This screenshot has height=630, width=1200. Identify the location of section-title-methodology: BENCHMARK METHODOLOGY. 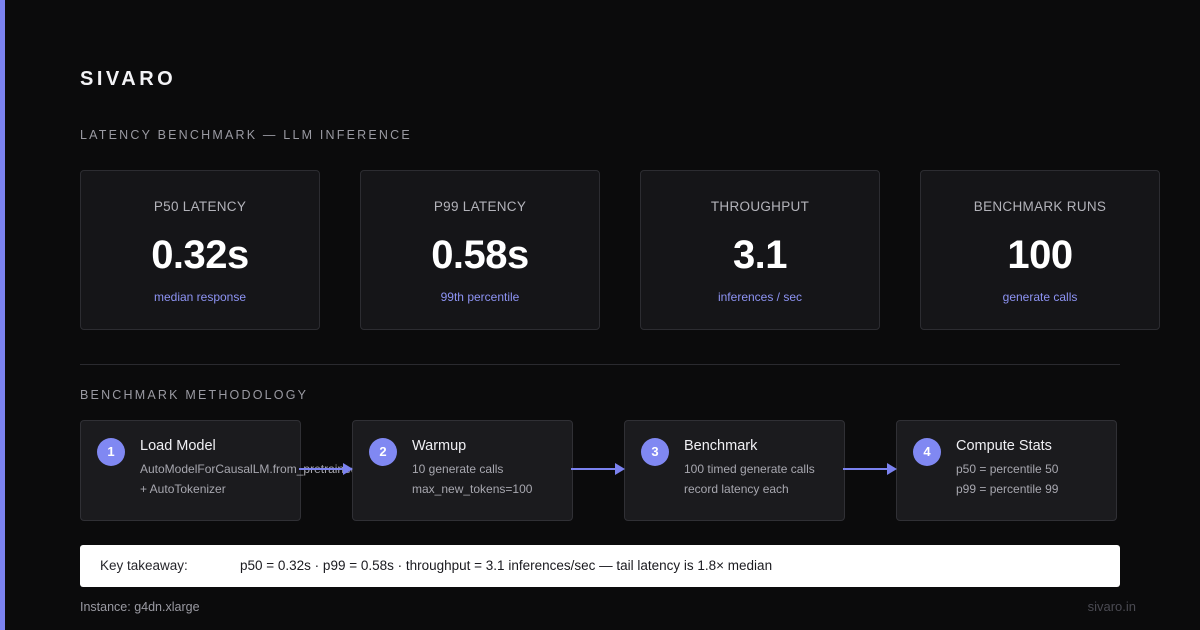
(194, 395).